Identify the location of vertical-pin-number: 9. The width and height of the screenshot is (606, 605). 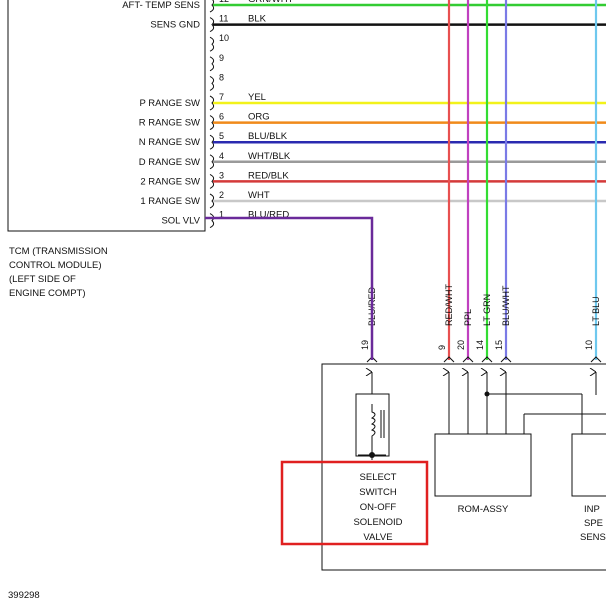
(442, 347).